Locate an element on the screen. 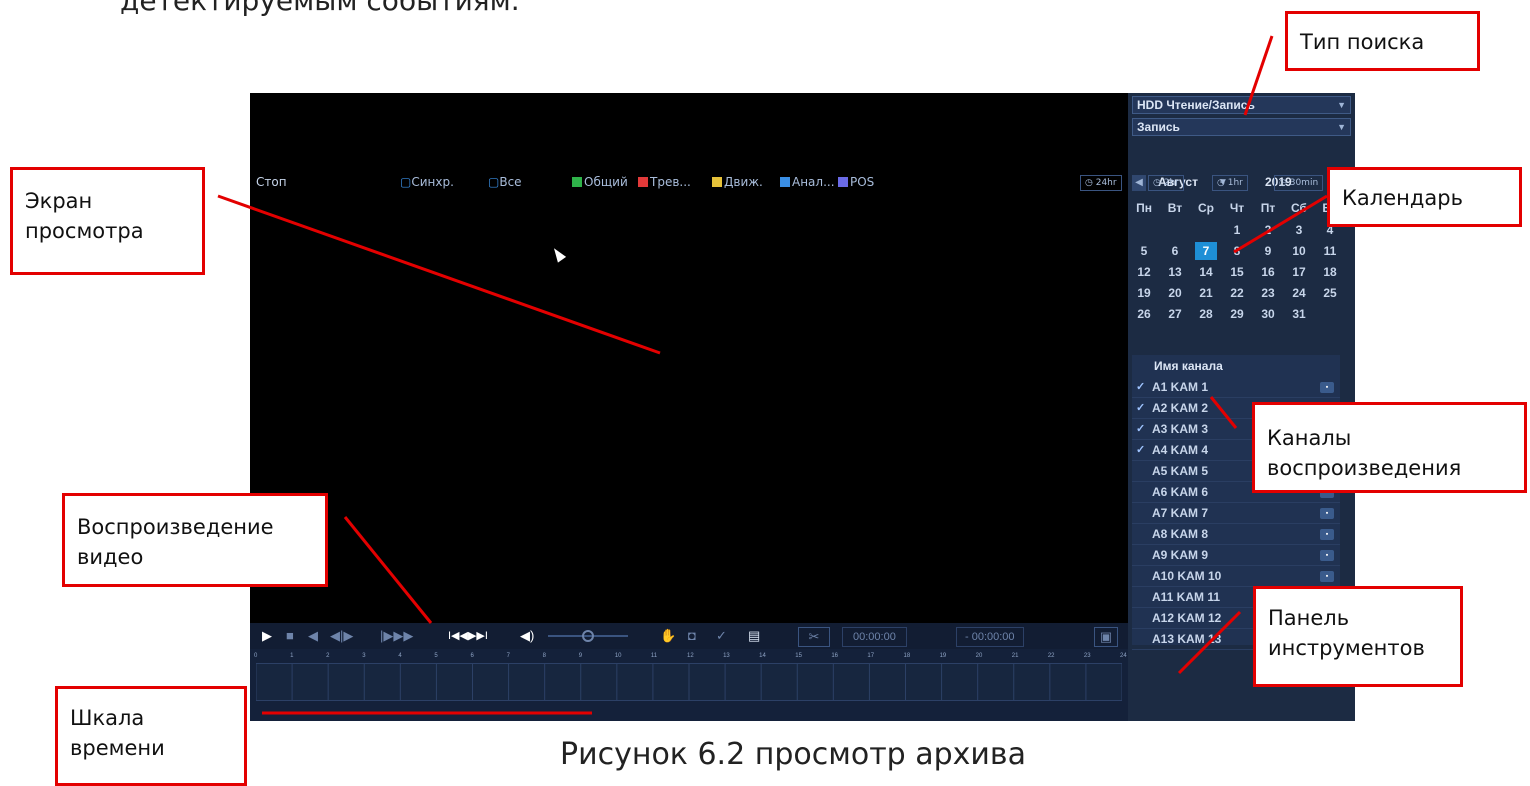 The width and height of the screenshot is (1530, 786). figure-caption: Рисунок 6.2 просмотр архива is located at coordinates (793, 754).